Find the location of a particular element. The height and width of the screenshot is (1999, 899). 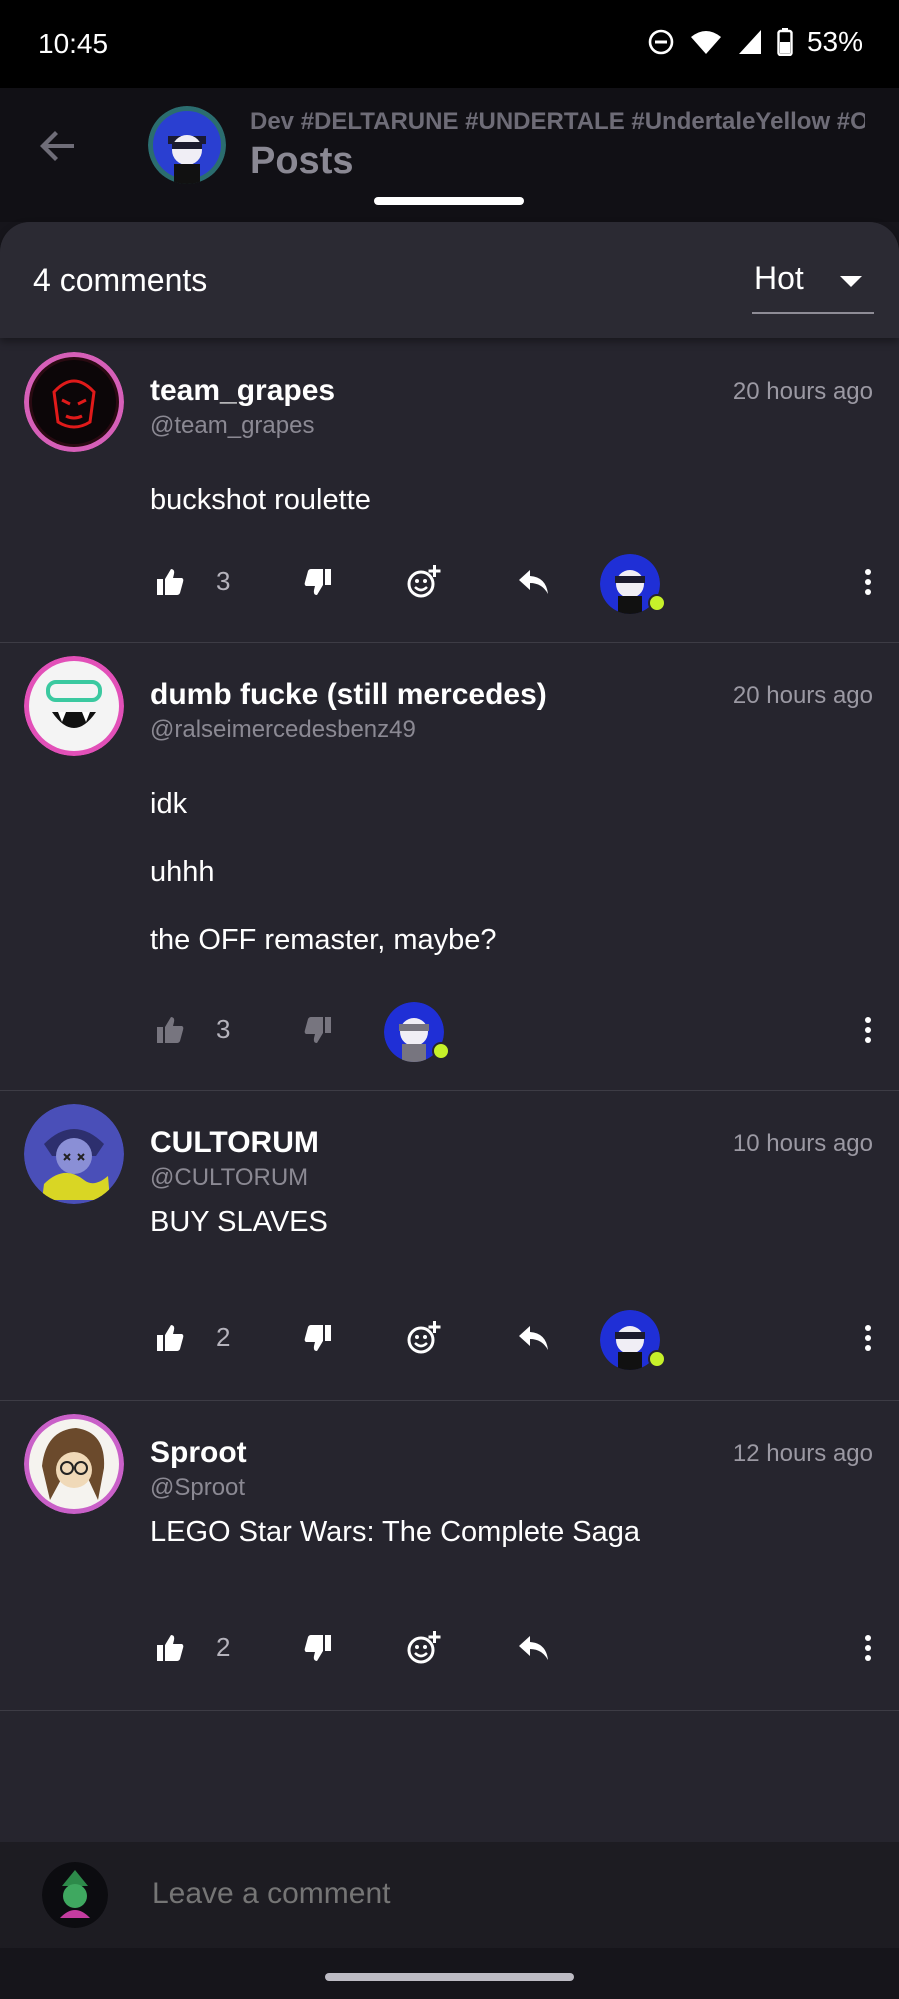

do-not-disturb-icon is located at coordinates (661, 42).